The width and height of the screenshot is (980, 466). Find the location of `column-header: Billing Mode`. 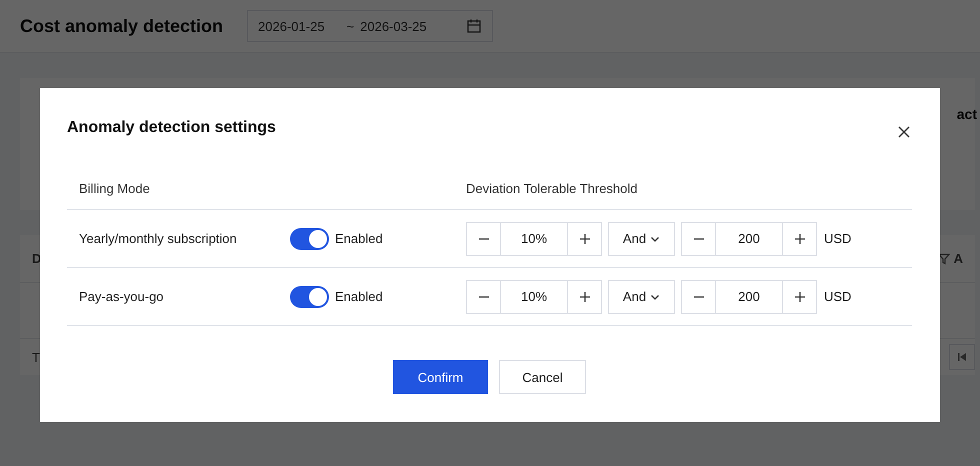

column-header: Billing Mode is located at coordinates (114, 188).